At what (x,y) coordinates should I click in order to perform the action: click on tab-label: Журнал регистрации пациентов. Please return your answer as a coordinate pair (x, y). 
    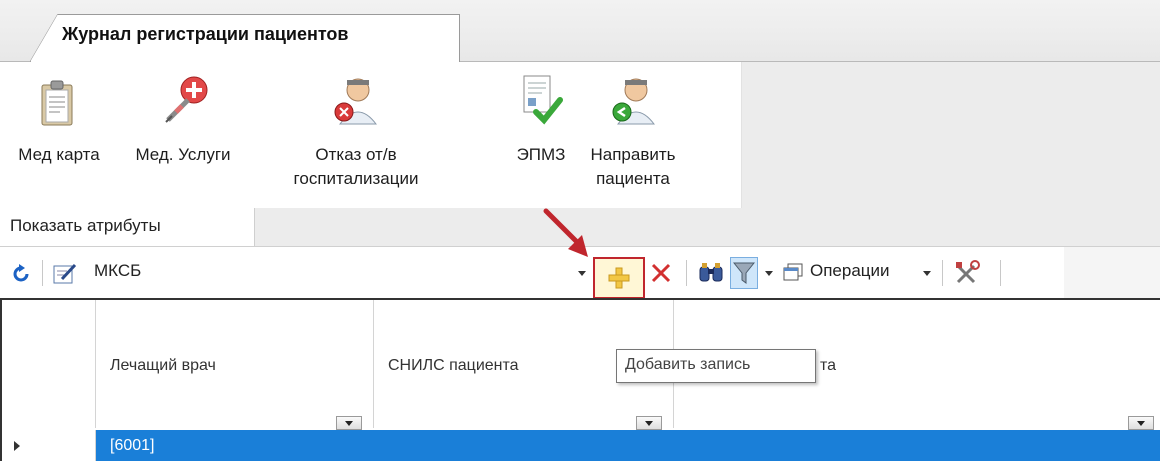
    Looking at the image, I should click on (205, 34).